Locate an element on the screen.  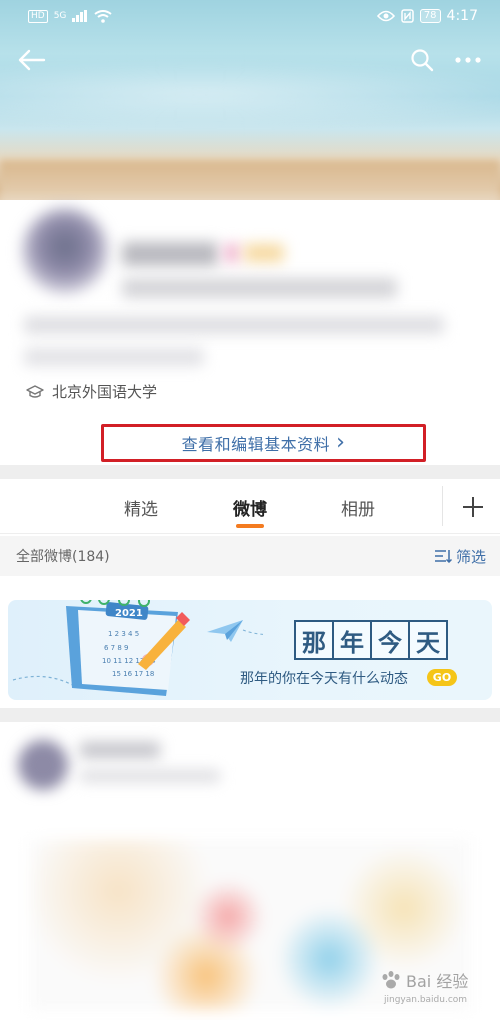
back-button is located at coordinates (32, 60).